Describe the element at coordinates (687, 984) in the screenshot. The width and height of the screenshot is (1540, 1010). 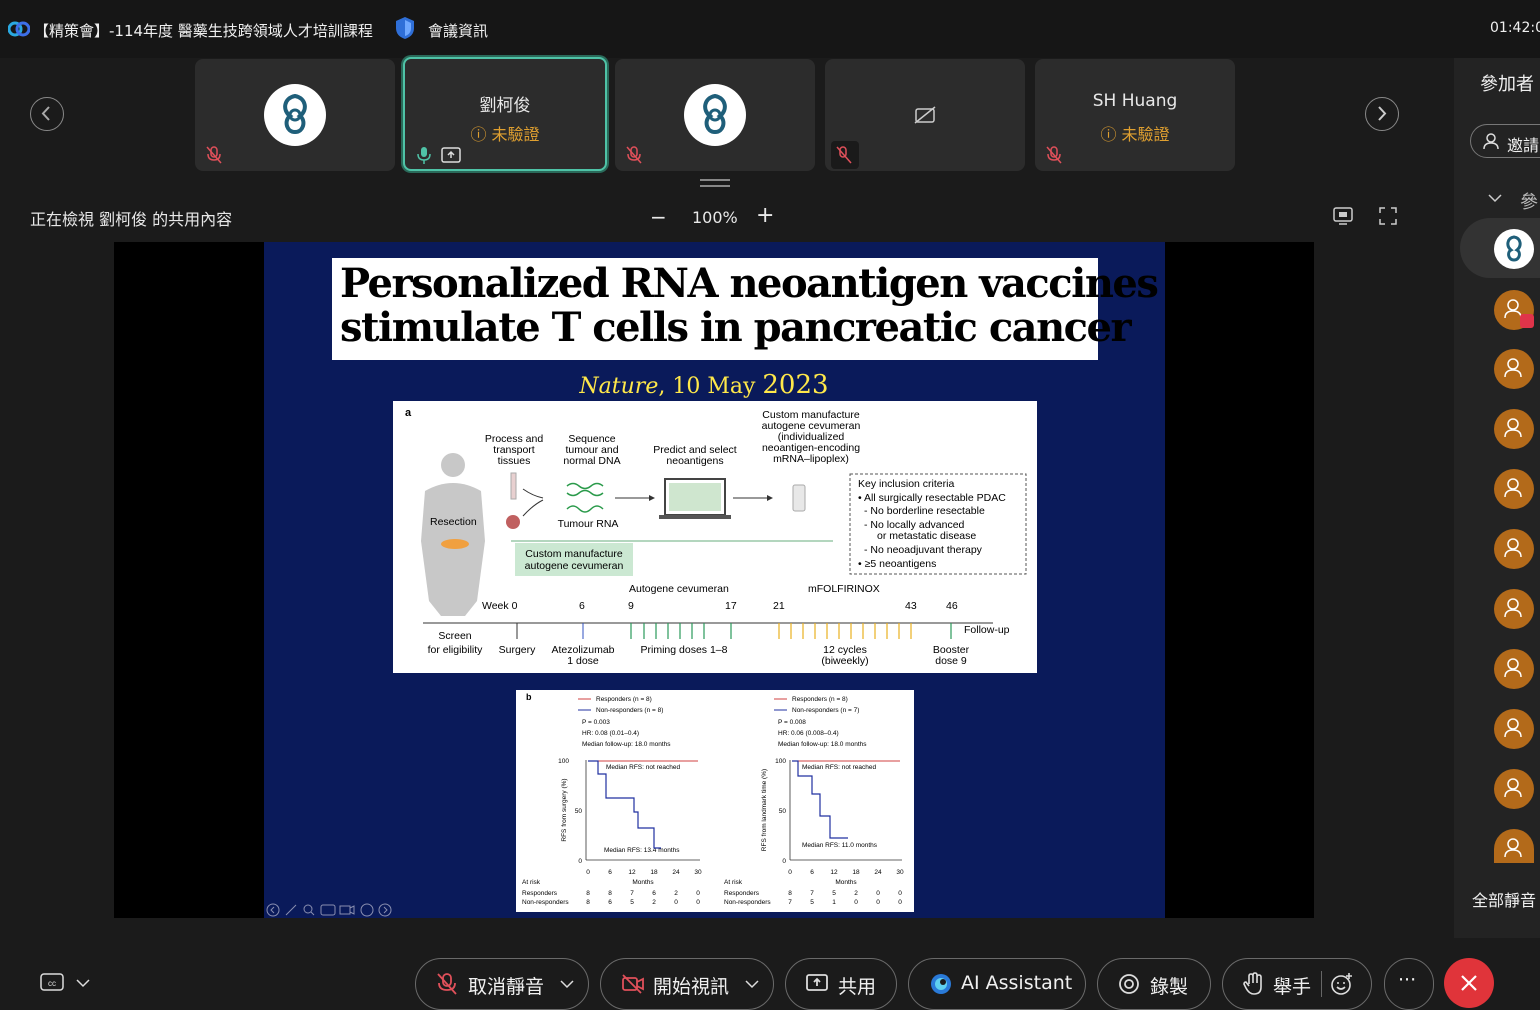
I see `start-video-button: 開始視訊` at that location.